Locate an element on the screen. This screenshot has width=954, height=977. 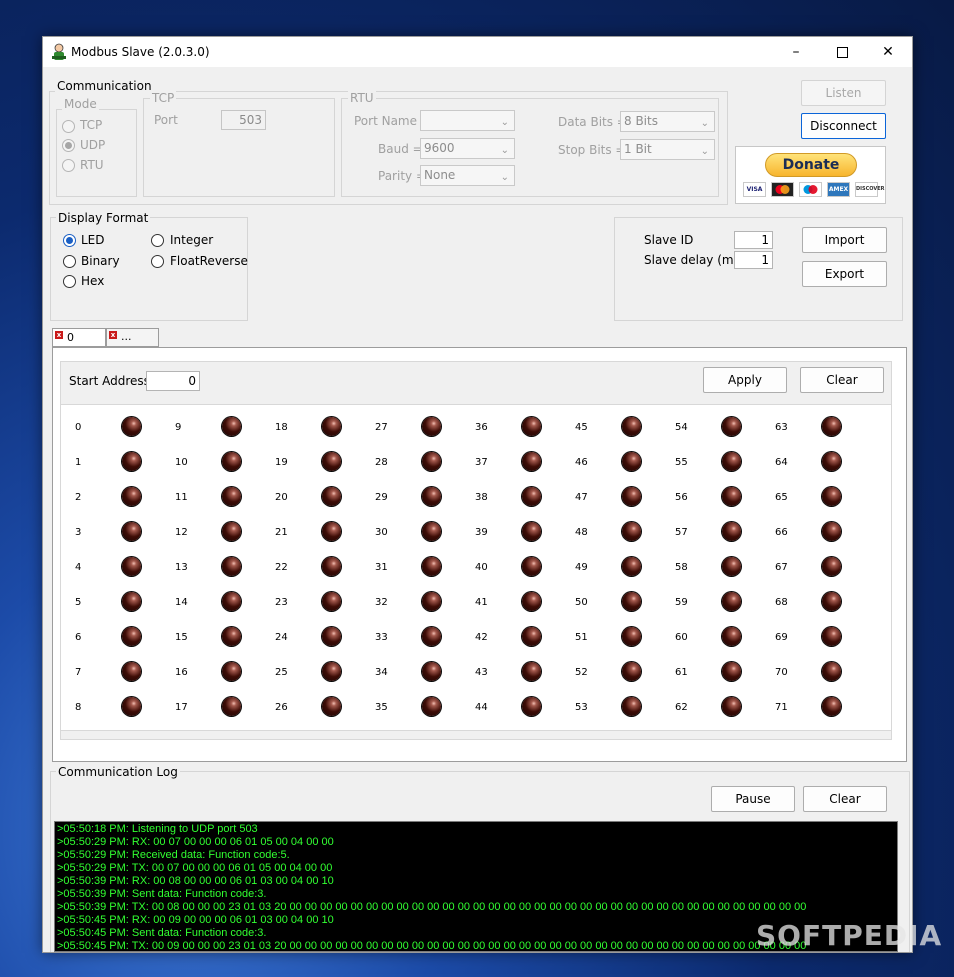
data-bits-select: 8 Bits ⌄ is located at coordinates (667, 121).